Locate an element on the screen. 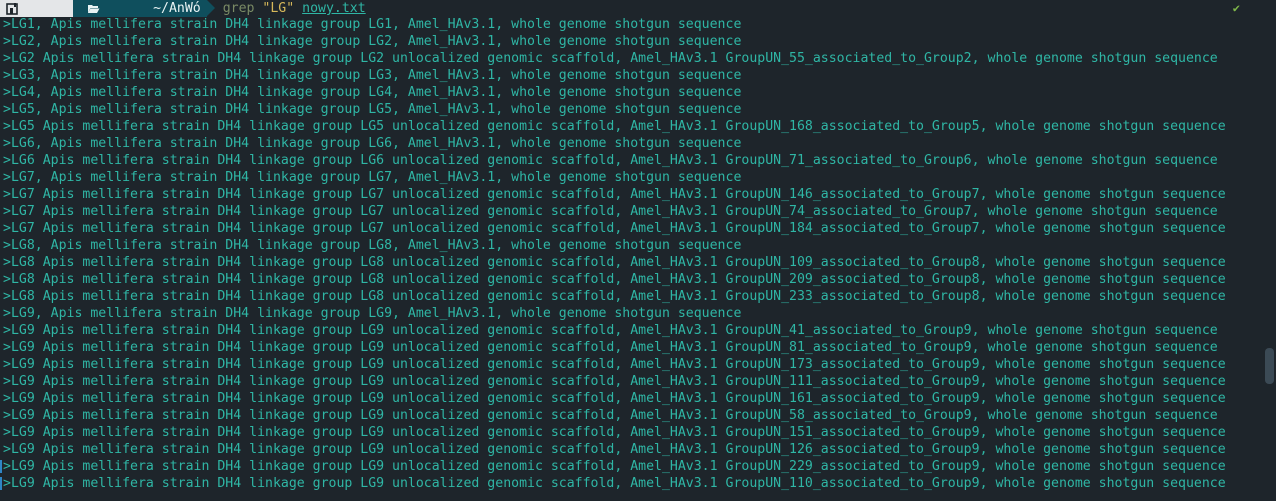 The width and height of the screenshot is (1276, 501). command-input: grep "LG" nowy.txt is located at coordinates (294, 8).